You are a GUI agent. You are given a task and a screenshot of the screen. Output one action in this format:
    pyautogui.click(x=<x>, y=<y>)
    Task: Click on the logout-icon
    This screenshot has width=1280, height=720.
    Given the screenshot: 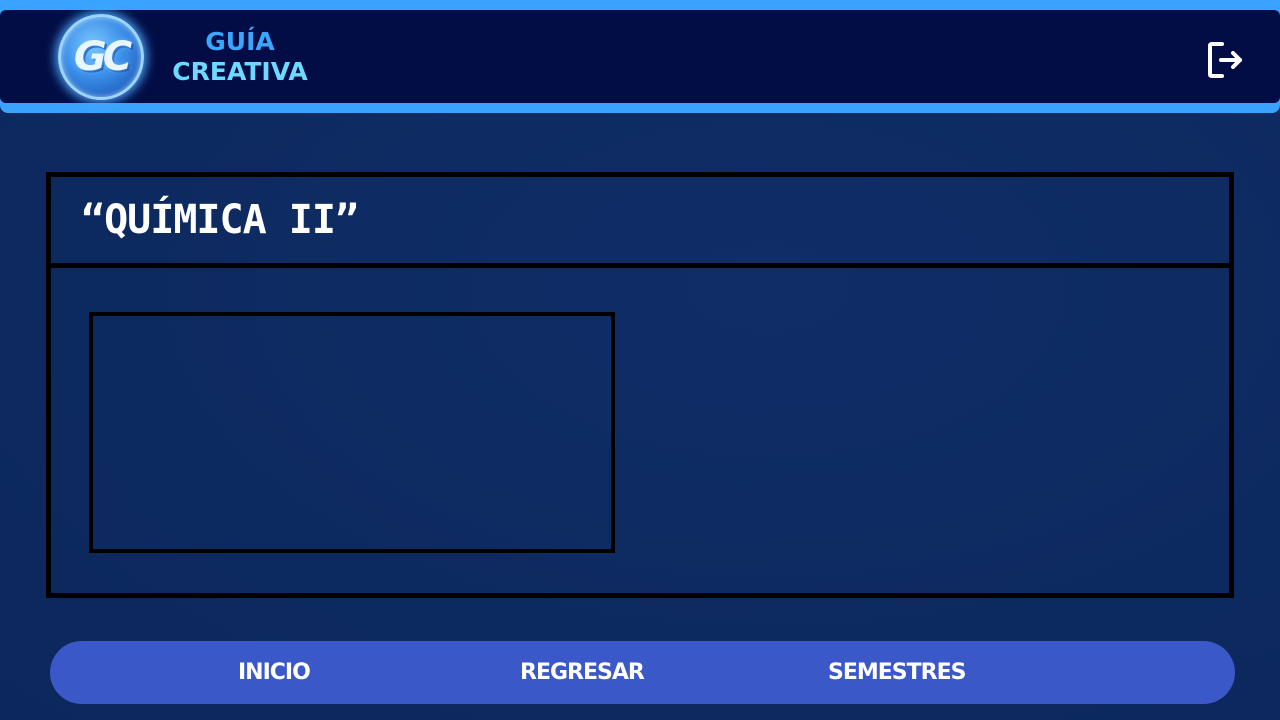 What is the action you would take?
    pyautogui.click(x=1226, y=60)
    